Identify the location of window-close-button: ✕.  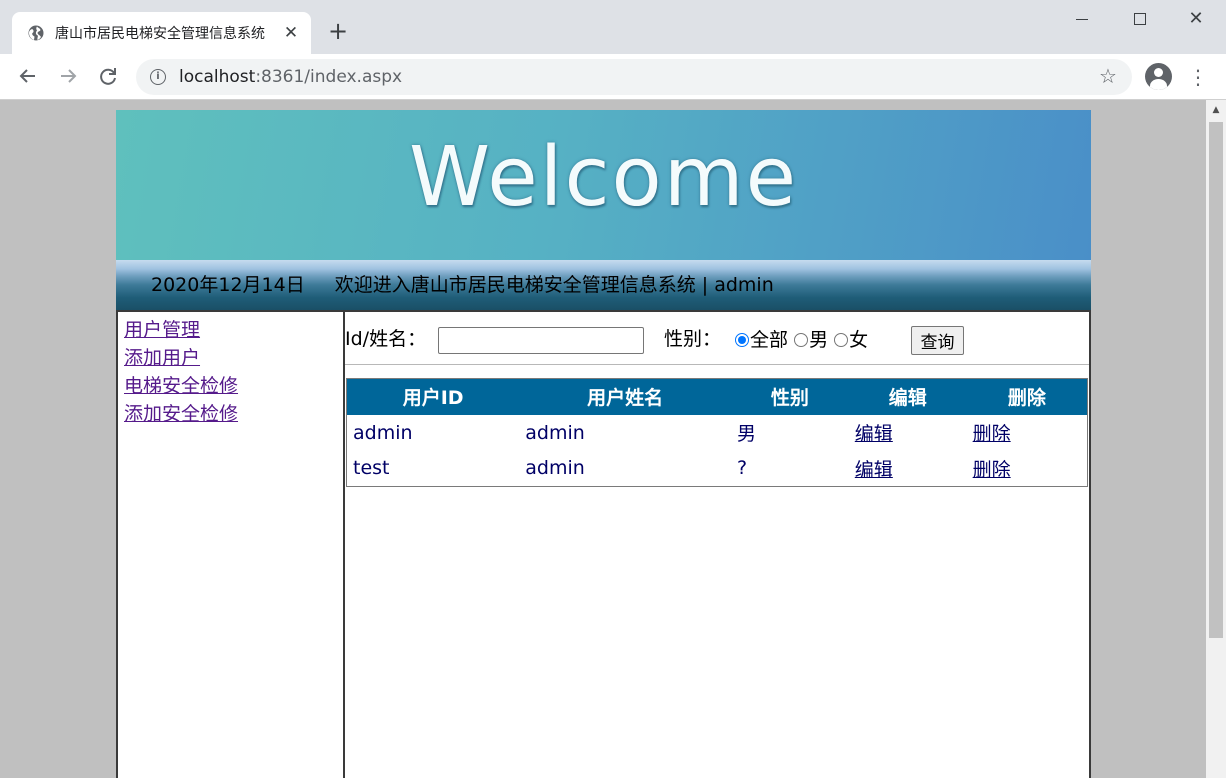
(1196, 19).